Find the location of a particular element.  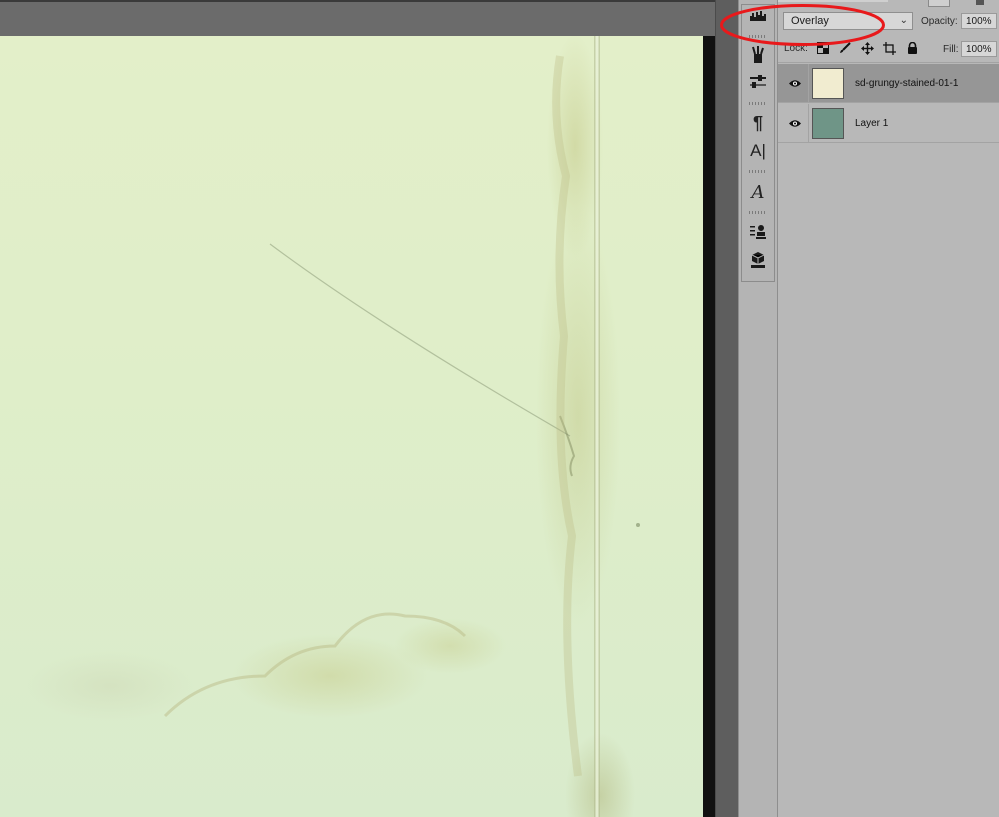

panel-dock-gutter is located at coordinates (726, 408).